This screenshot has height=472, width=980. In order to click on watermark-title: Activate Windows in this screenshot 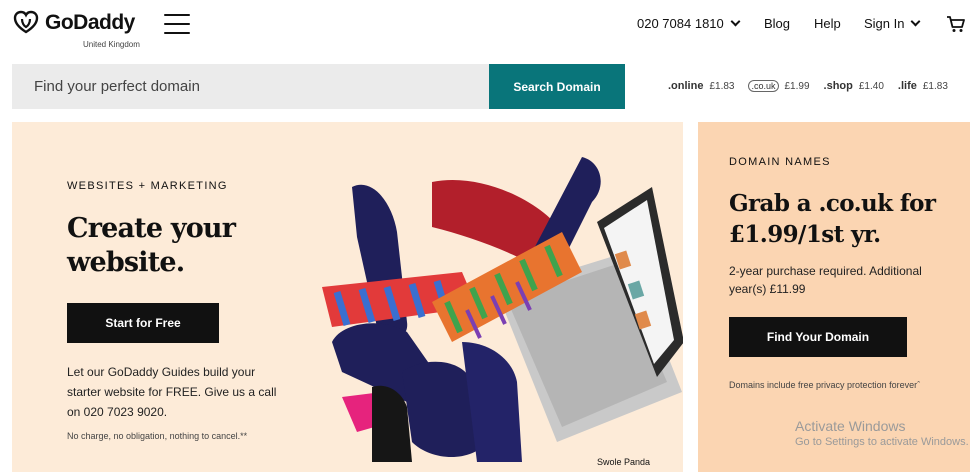, I will do `click(850, 426)`.